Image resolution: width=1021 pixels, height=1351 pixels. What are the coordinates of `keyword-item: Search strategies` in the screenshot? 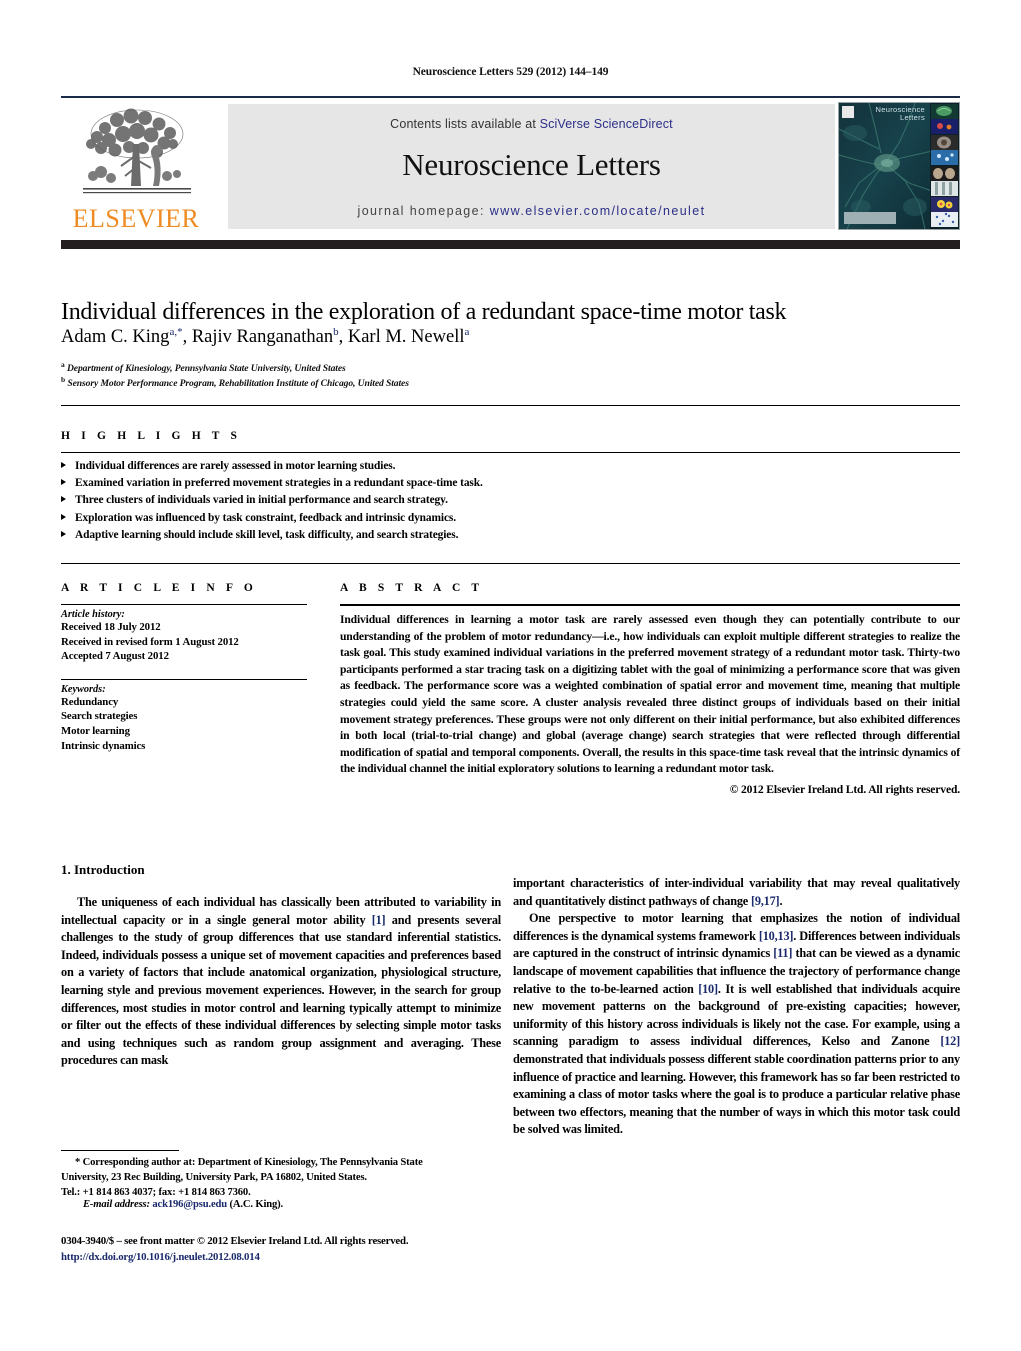 It's located at (99, 716).